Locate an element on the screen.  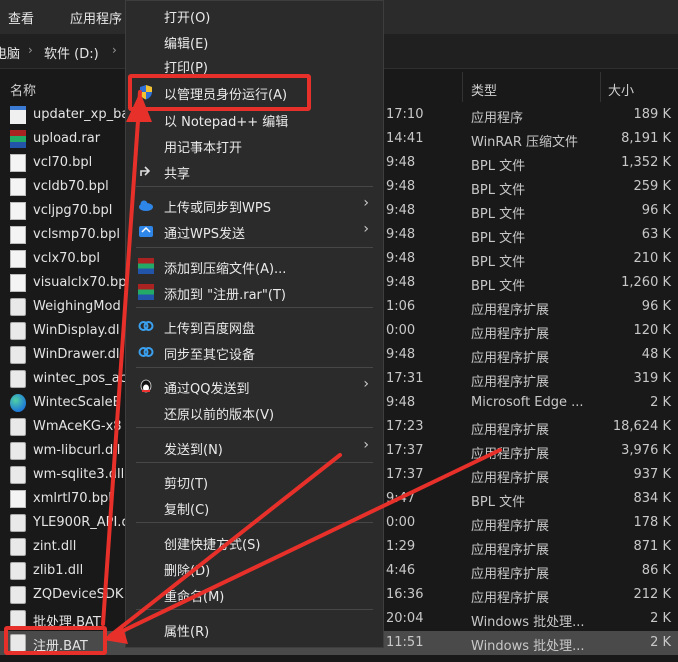
arrow-head is located at coordinates (139, 107).